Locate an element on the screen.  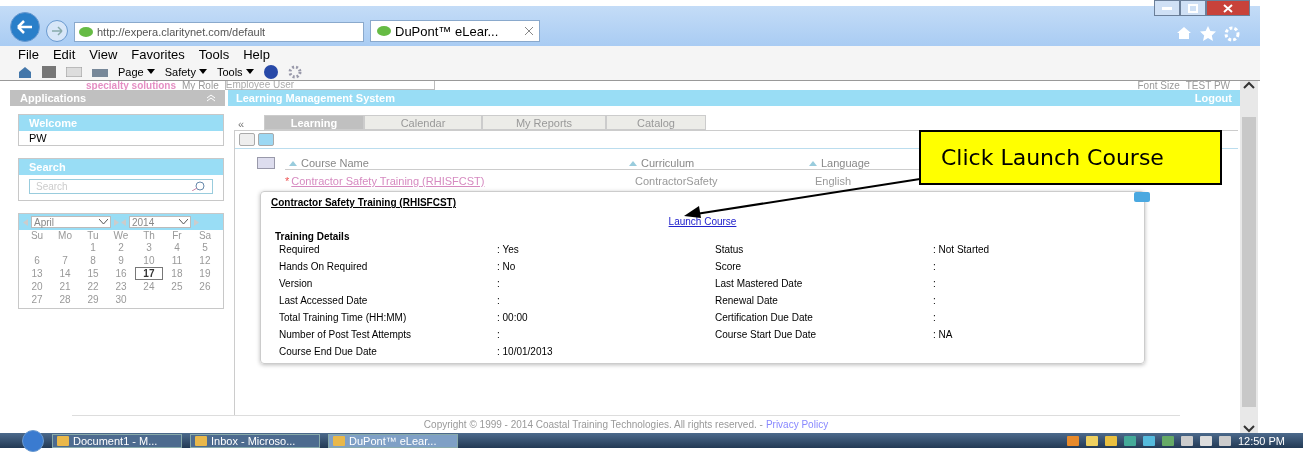
expand-icon is located at coordinates (266, 163).